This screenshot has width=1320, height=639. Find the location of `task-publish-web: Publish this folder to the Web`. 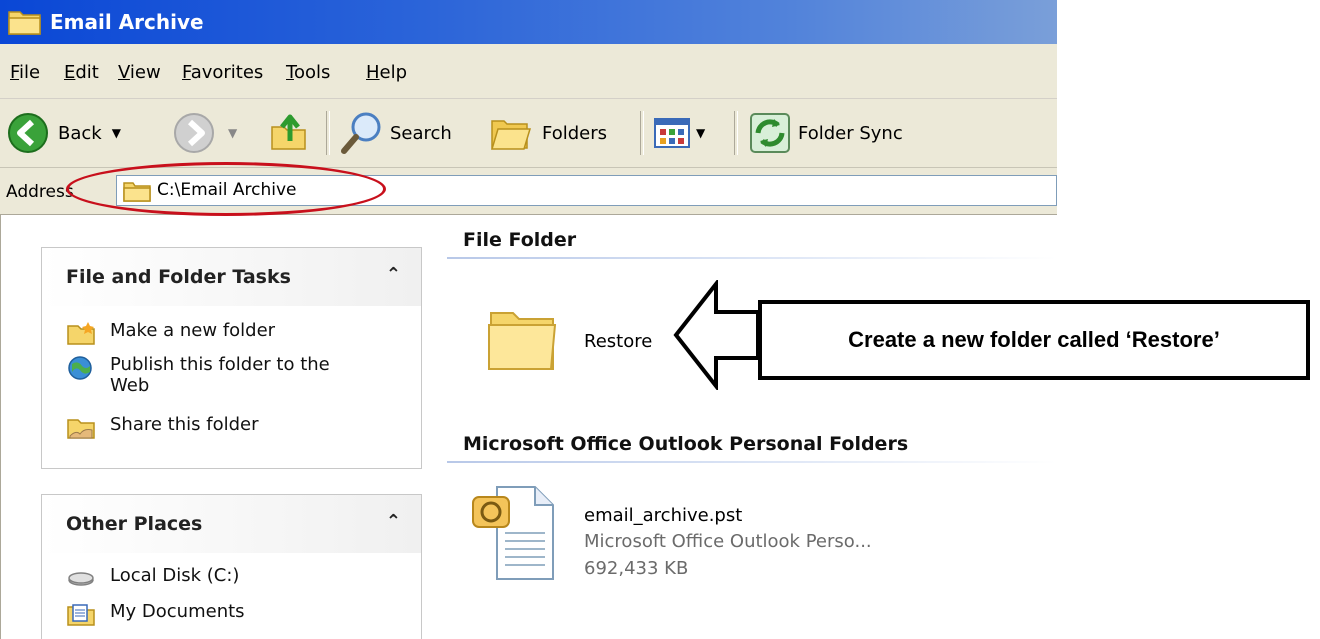

task-publish-web: Publish this folder to the Web is located at coordinates (216, 375).